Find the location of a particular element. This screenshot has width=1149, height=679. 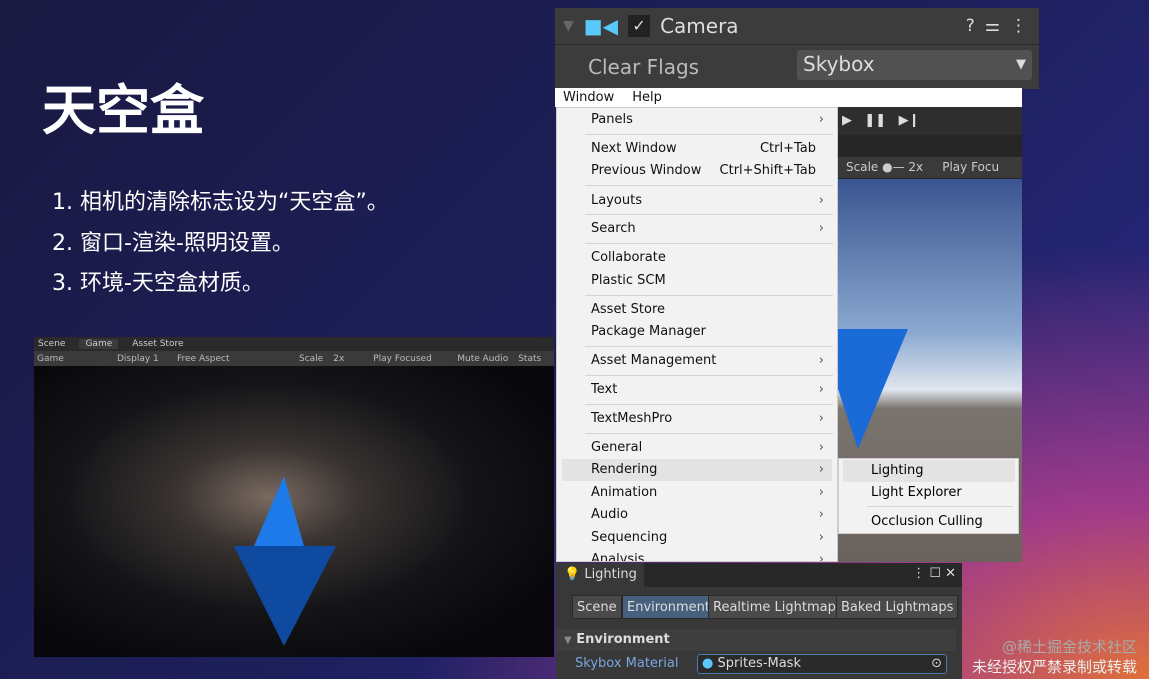

game-dropdown: Game is located at coordinates (72, 359).